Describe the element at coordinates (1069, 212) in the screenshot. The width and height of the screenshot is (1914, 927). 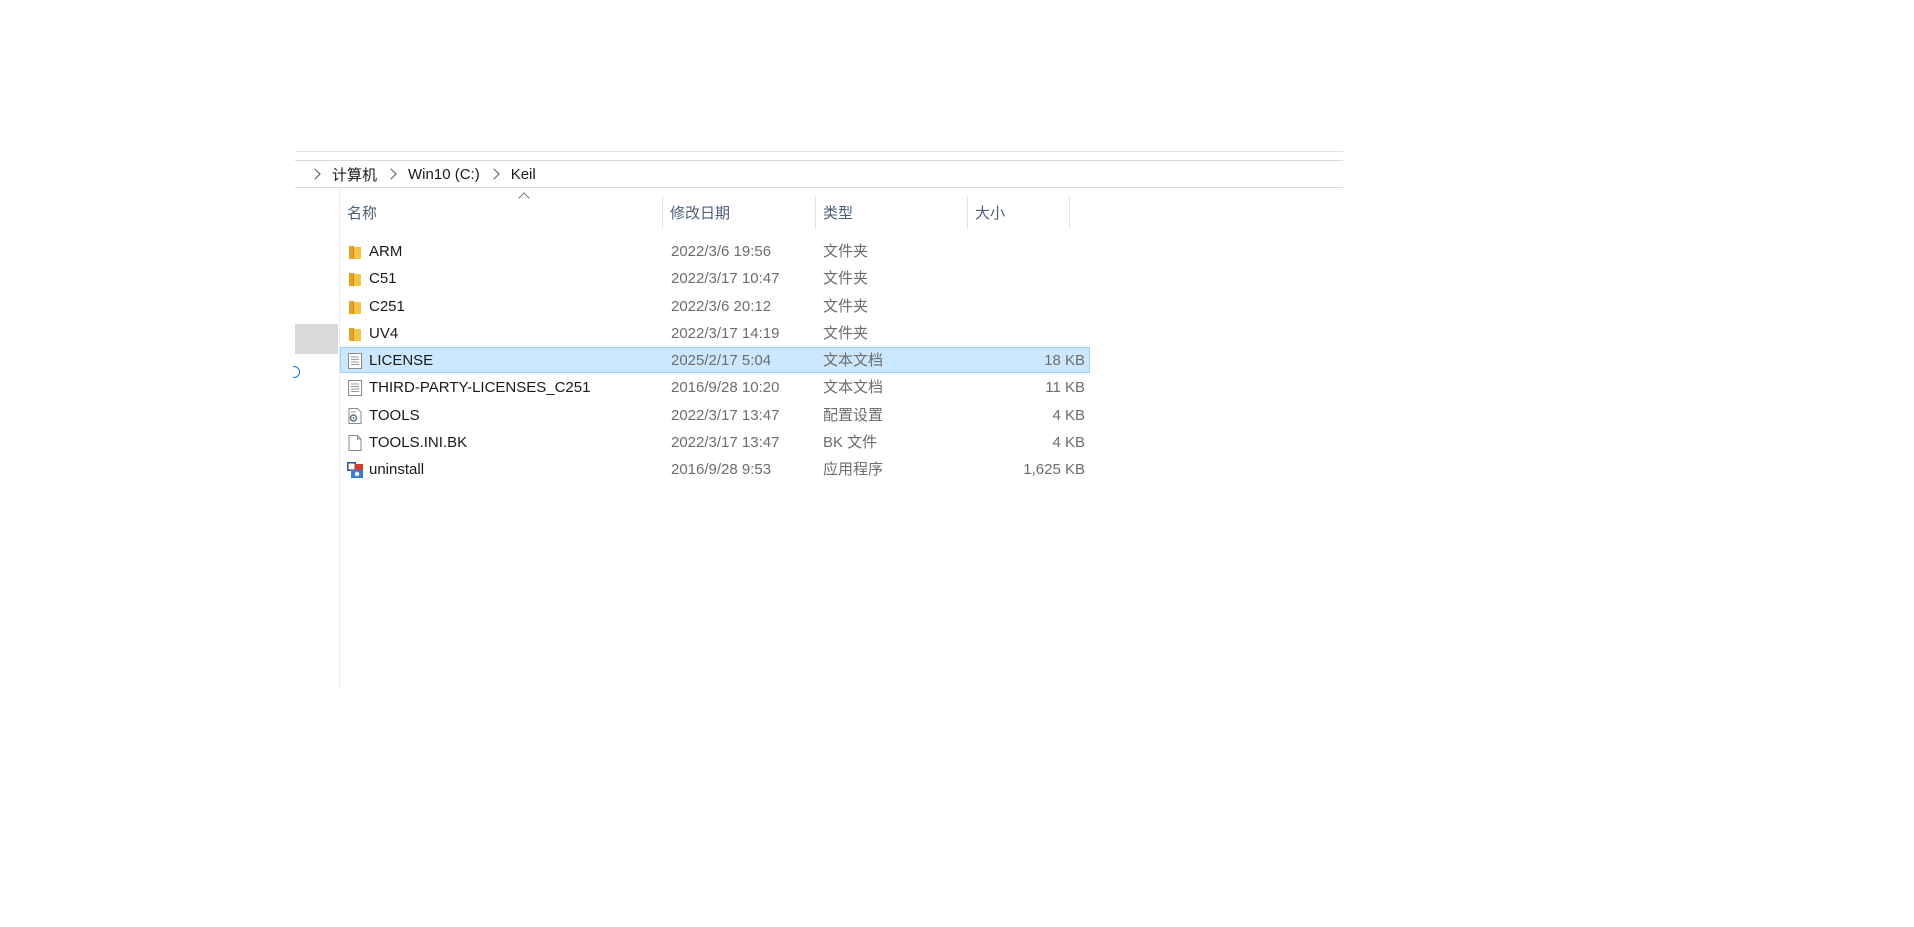
I see `column-divider` at that location.